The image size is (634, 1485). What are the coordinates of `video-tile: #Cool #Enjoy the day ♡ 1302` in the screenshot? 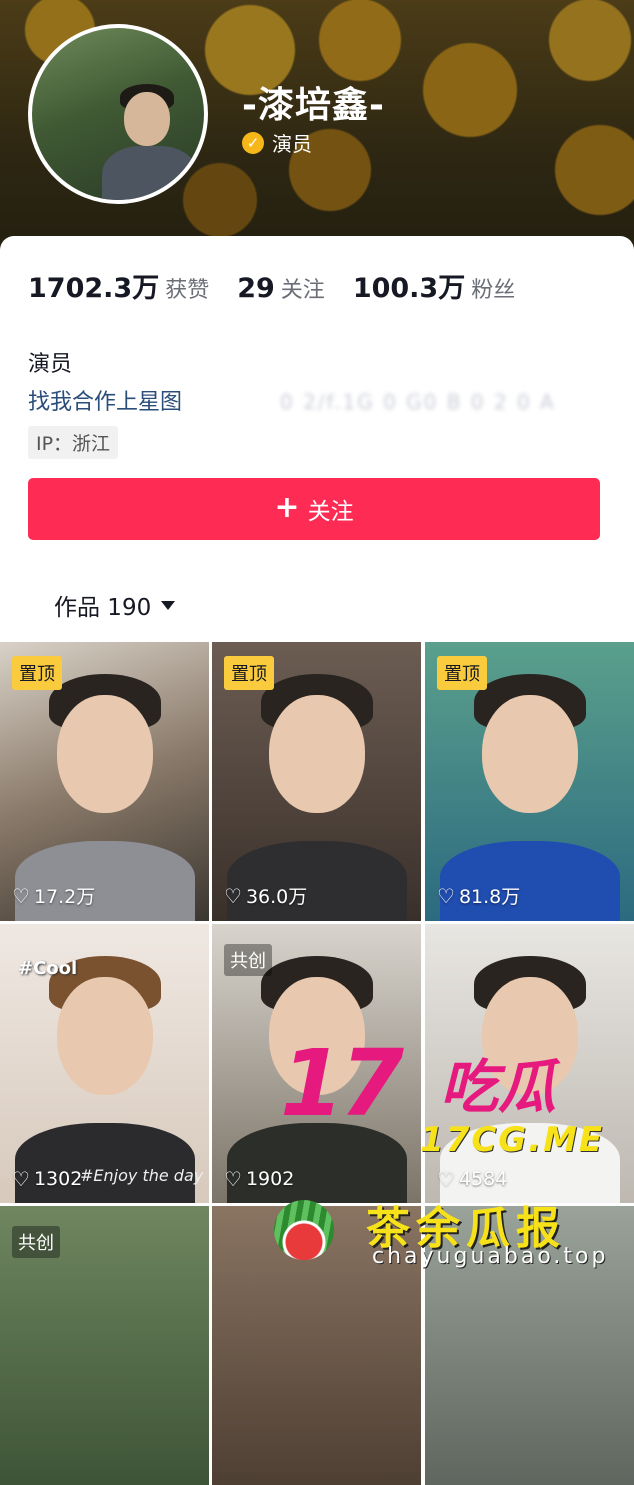 It's located at (104, 1063).